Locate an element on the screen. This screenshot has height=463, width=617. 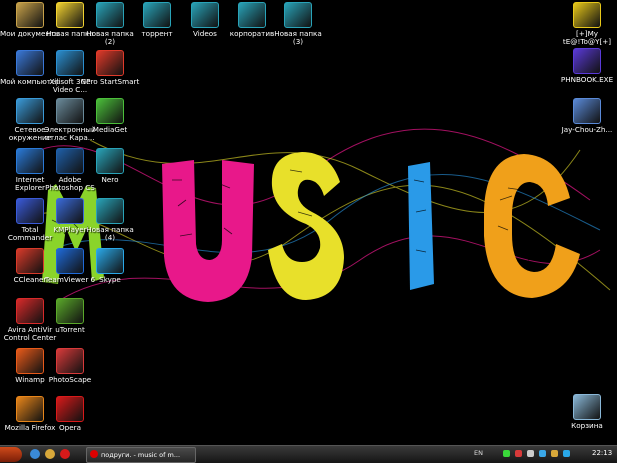
volume-tray-icon is located at coordinates (530, 453).